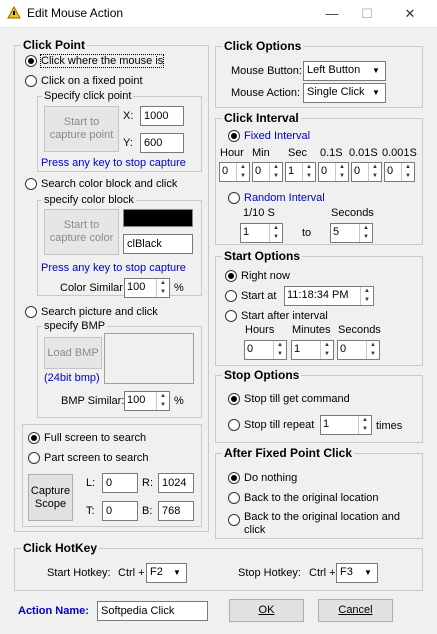  I want to click on interval-min-spinner: 0 ▲ ▼, so click(267, 172).